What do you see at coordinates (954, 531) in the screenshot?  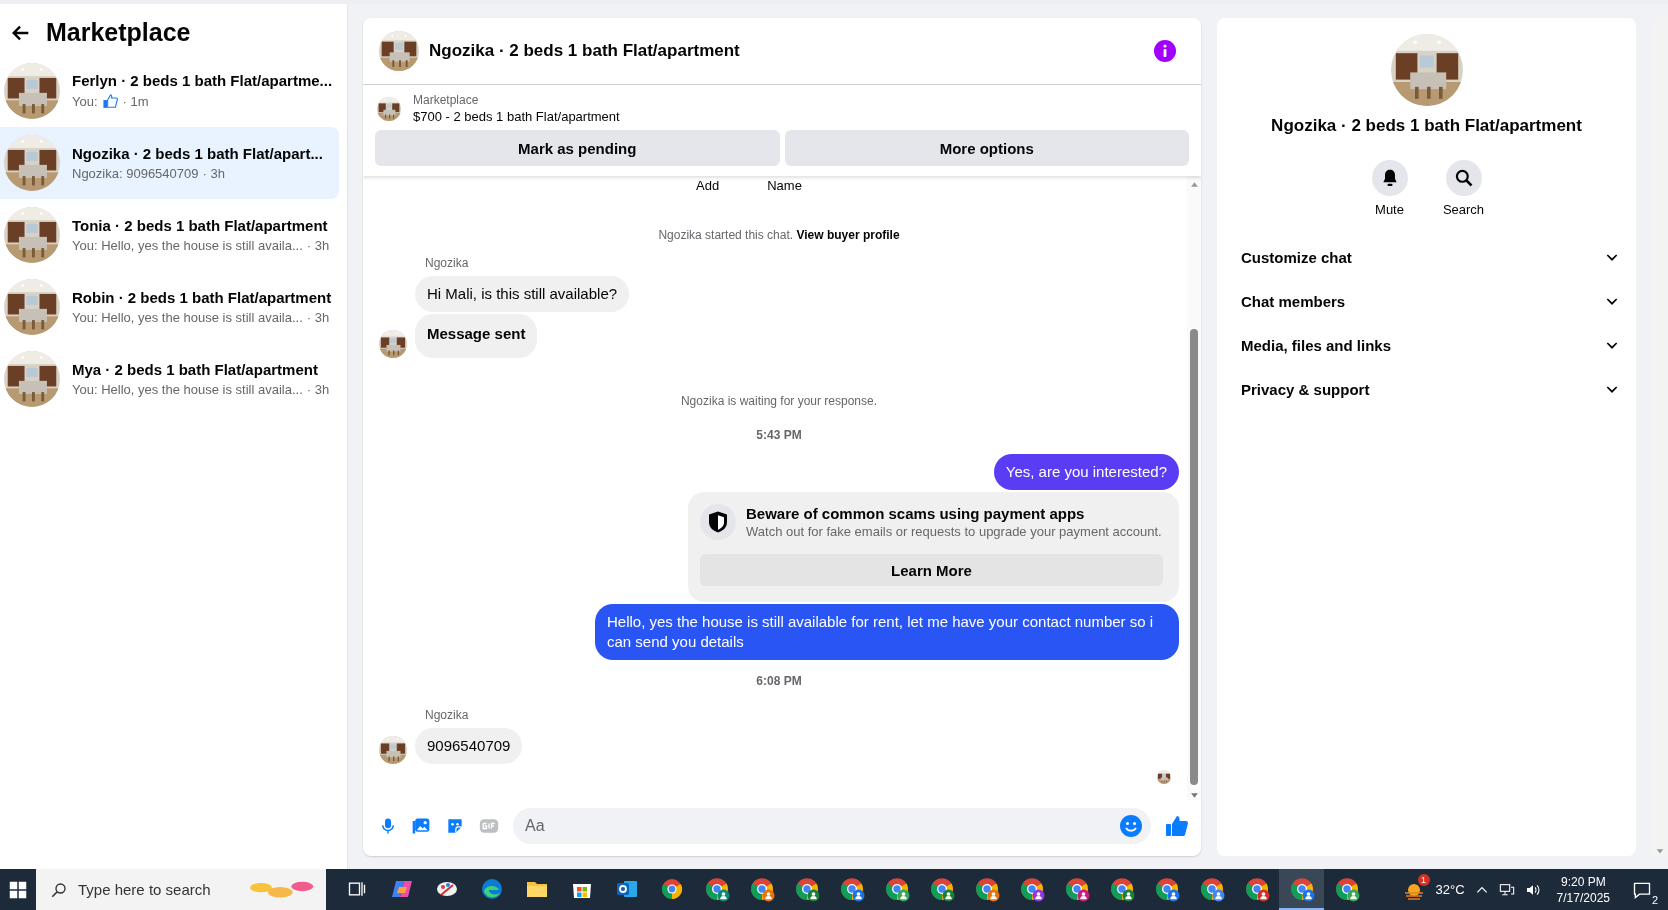 I see `warning-text: Watch out for fake emails or requests to upgrade your payment account.` at bounding box center [954, 531].